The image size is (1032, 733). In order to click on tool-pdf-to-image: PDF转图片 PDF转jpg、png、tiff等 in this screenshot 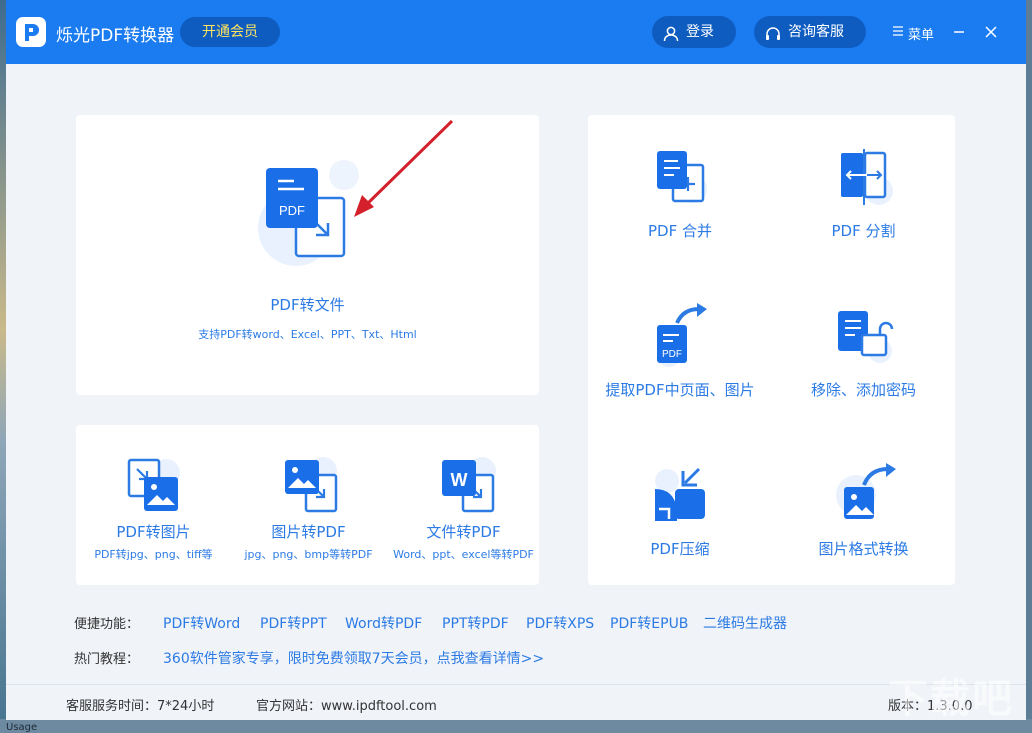, I will do `click(153, 505)`.